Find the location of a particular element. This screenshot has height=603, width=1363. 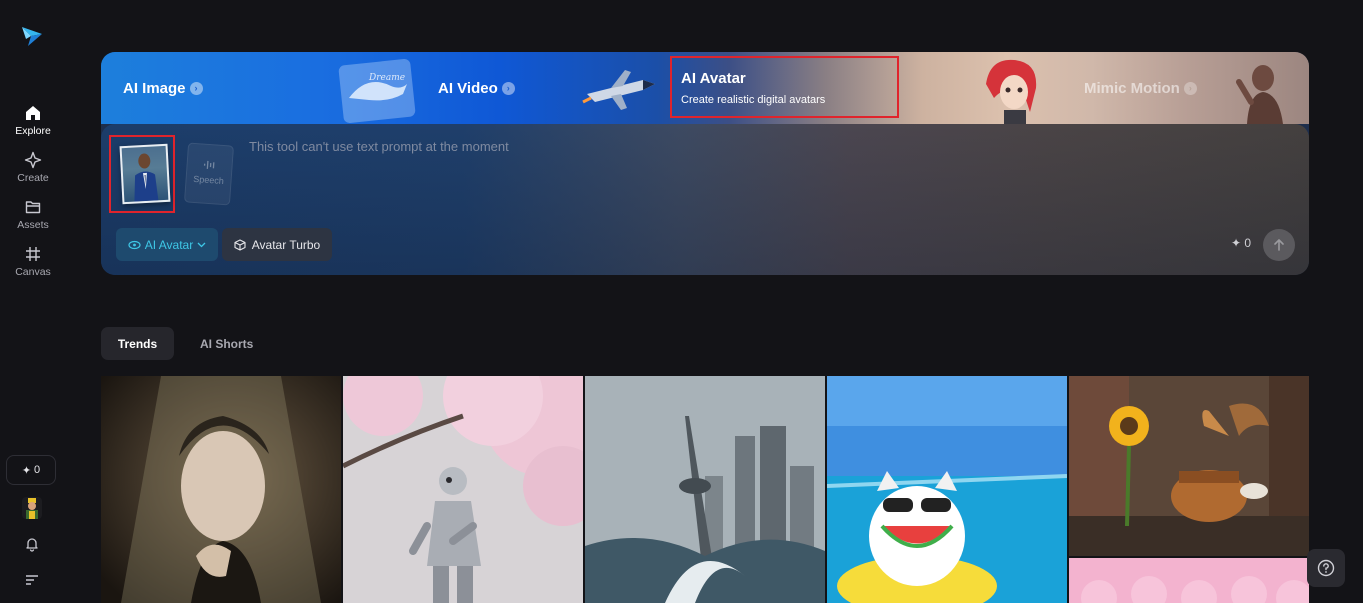

arrow-up-icon is located at coordinates (1279, 245).